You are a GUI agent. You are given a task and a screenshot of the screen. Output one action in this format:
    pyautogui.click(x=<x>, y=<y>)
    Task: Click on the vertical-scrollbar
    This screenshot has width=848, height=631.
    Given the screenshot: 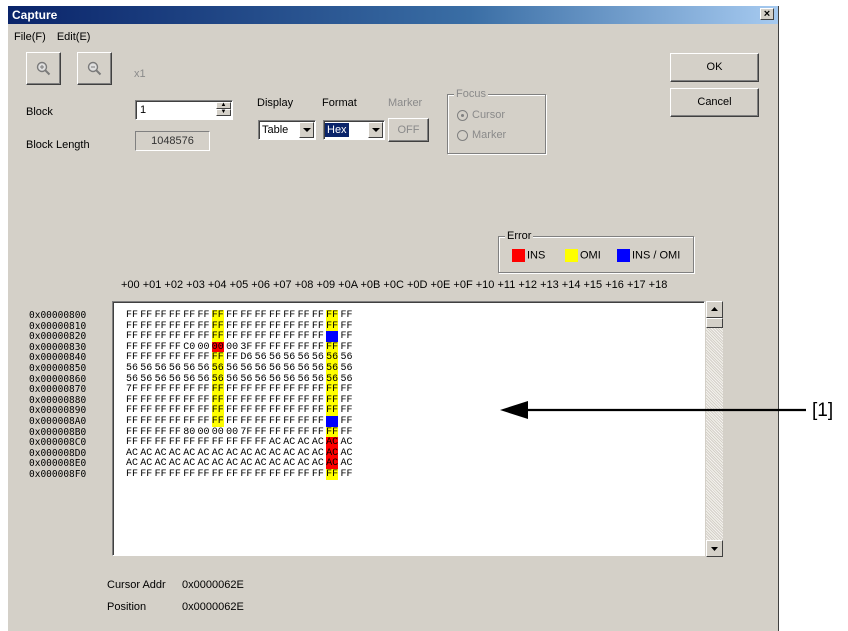 What is the action you would take?
    pyautogui.click(x=714, y=429)
    